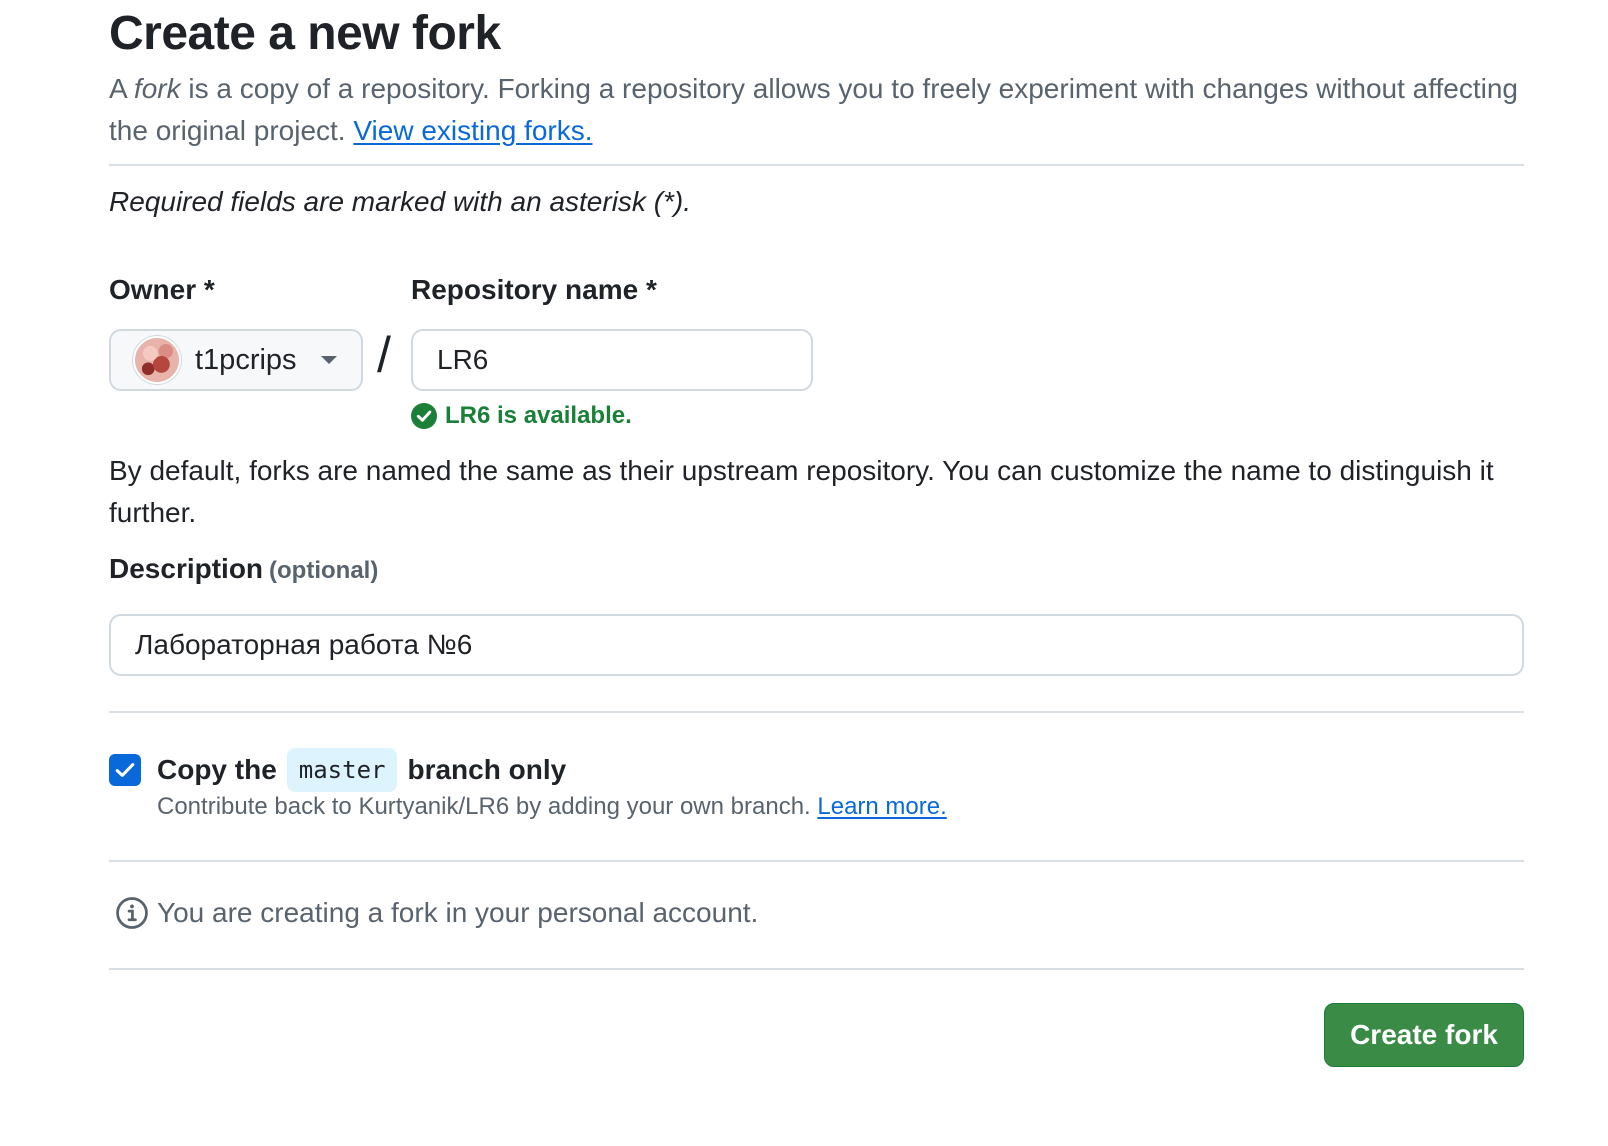 This screenshot has width=1608, height=1146. I want to click on intro-prefix: A, so click(121, 88).